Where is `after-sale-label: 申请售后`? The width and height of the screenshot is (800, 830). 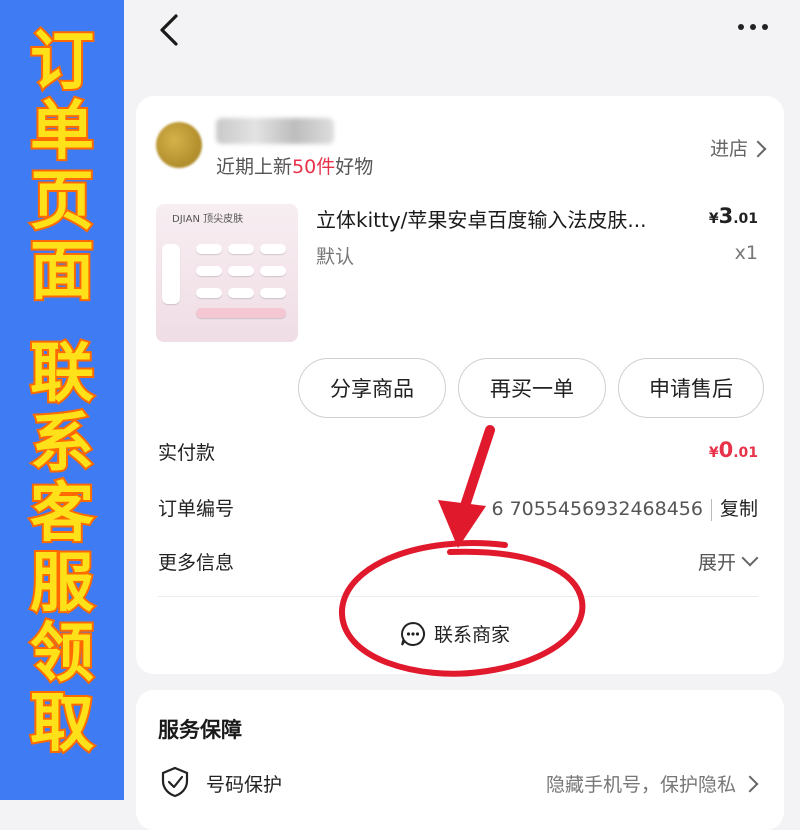 after-sale-label: 申请售后 is located at coordinates (691, 389).